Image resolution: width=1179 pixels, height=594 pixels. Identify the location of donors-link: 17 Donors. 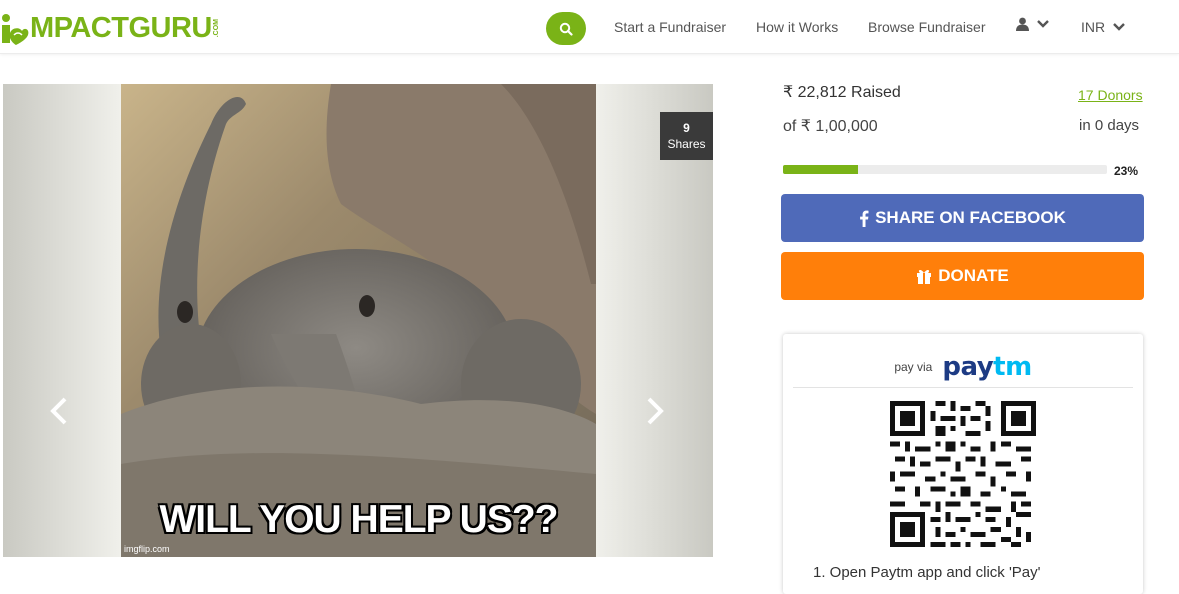
(1110, 95).